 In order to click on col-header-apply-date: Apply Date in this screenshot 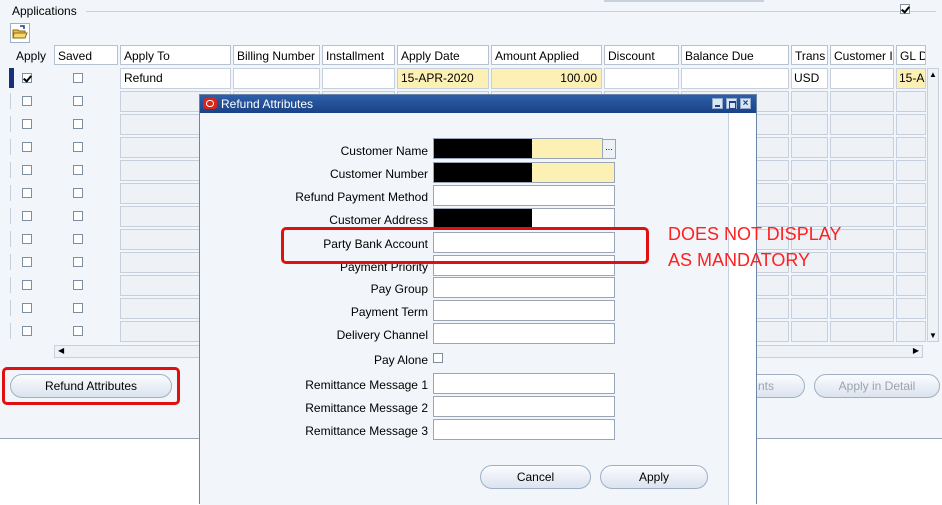, I will do `click(443, 55)`.